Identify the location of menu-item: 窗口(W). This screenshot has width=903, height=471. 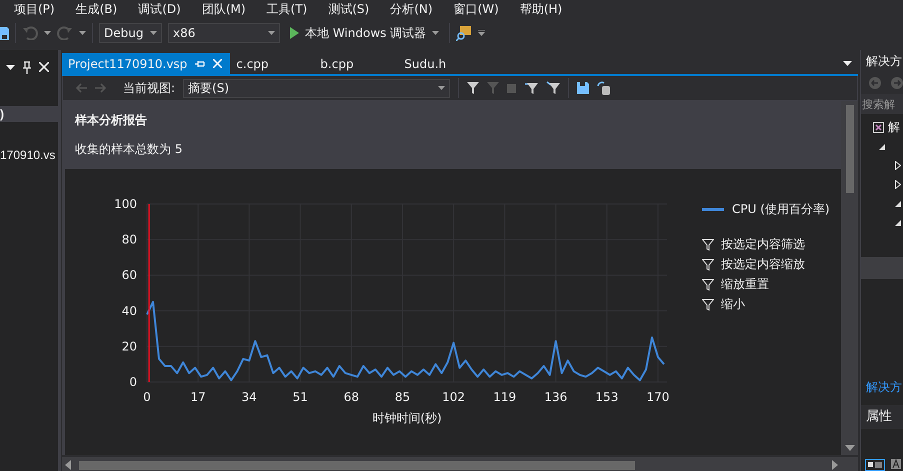
(476, 9).